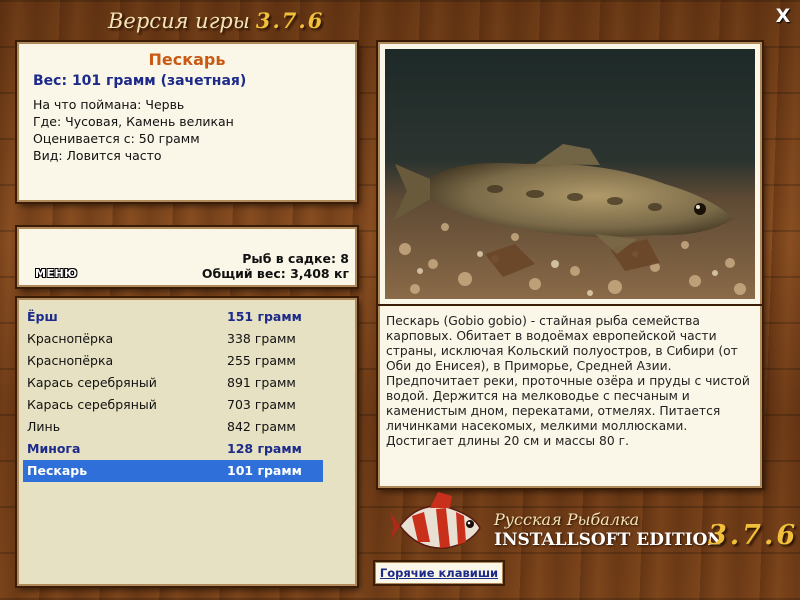 Image resolution: width=800 pixels, height=600 pixels. What do you see at coordinates (187, 59) in the screenshot?
I see `fish-name: Пескарь` at bounding box center [187, 59].